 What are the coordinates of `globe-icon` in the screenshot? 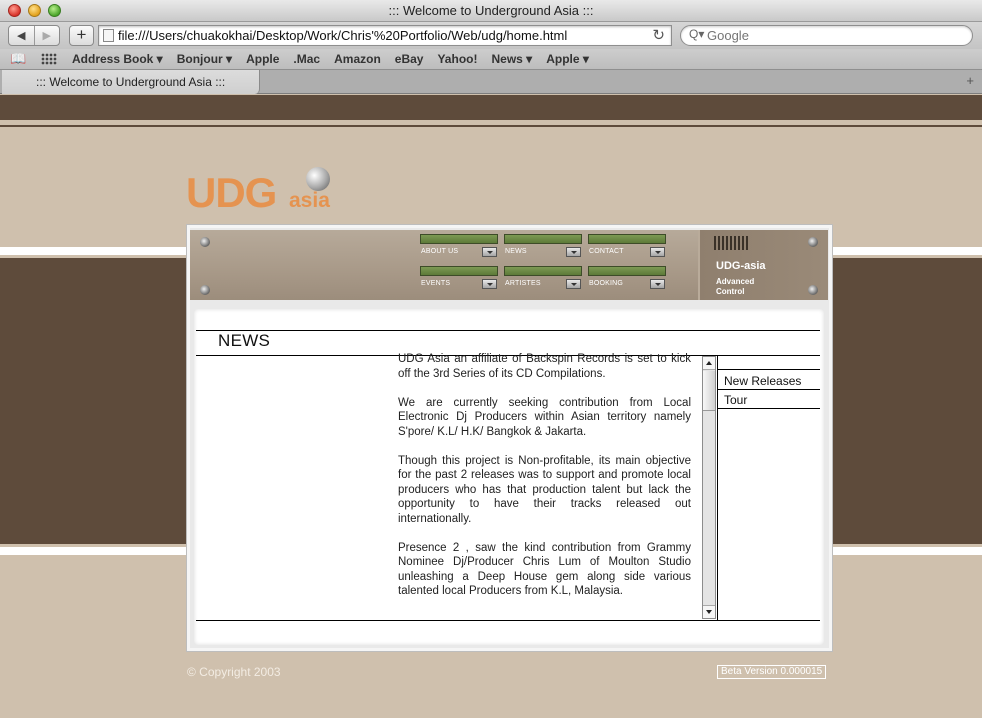 It's located at (318, 179).